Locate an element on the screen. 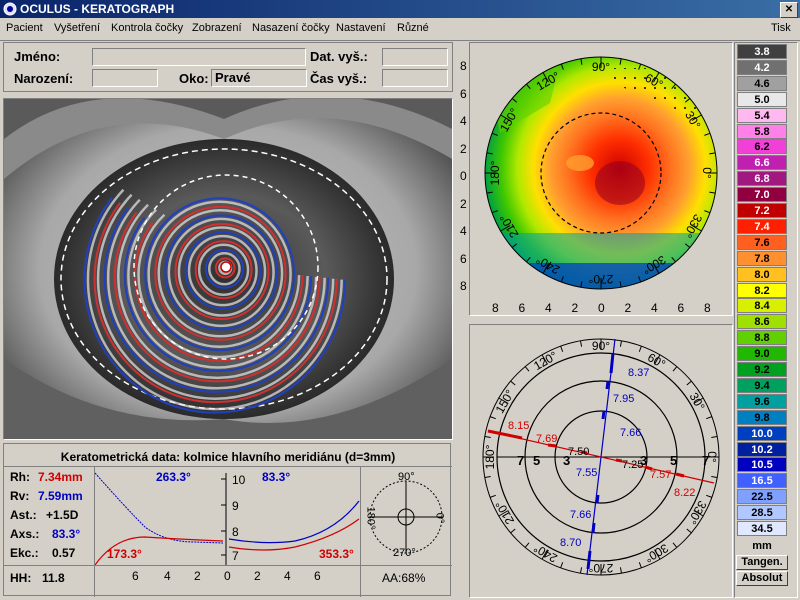 This screenshot has width=800, height=600. topo-angle-label: 270° is located at coordinates (600, 279).